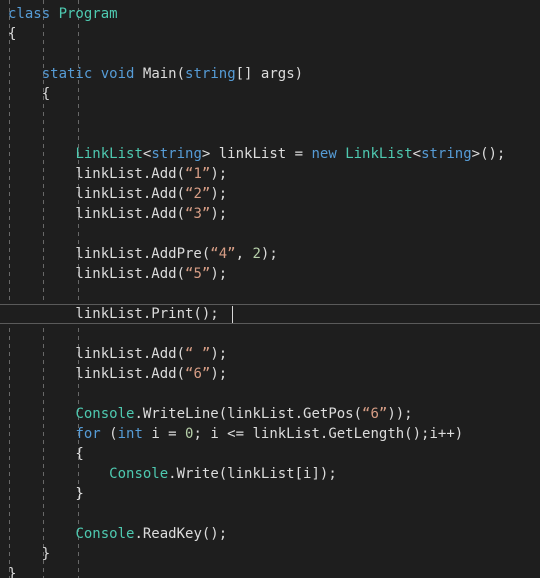 This screenshot has width=540, height=578. Describe the element at coordinates (270, 314) in the screenshot. I see `code-line: linkList.Print();` at that location.